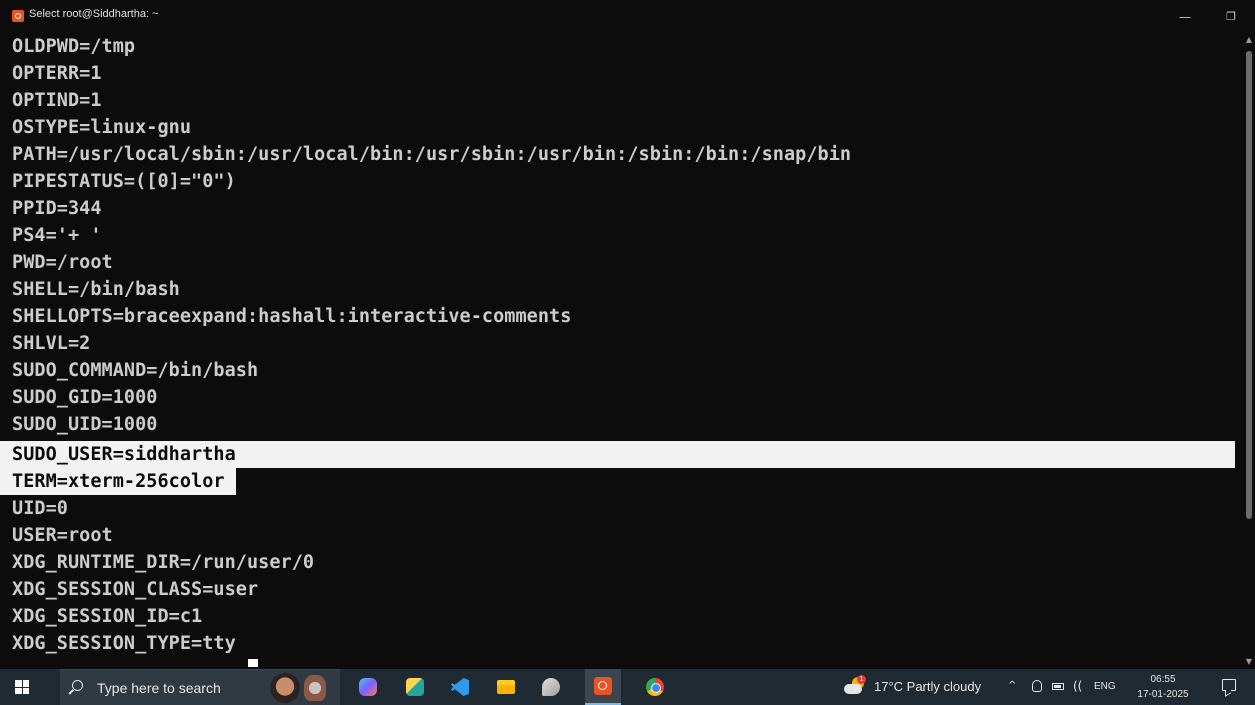 This screenshot has height=705, width=1255. Describe the element at coordinates (1077, 686) in the screenshot. I see `wifi-icon: ((` at that location.